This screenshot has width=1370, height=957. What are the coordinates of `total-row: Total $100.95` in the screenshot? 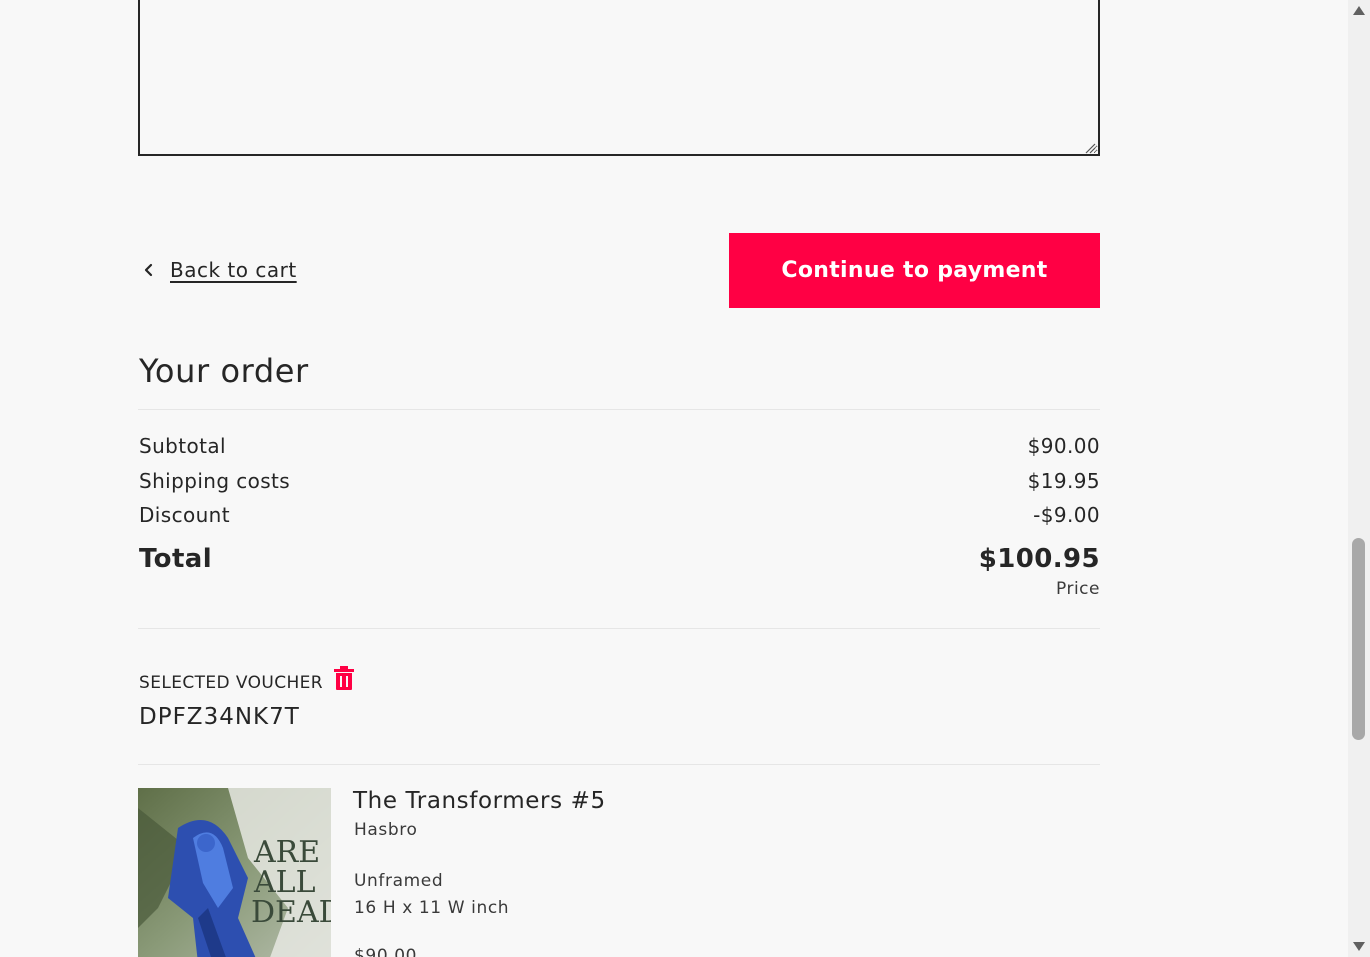 It's located at (619, 559).